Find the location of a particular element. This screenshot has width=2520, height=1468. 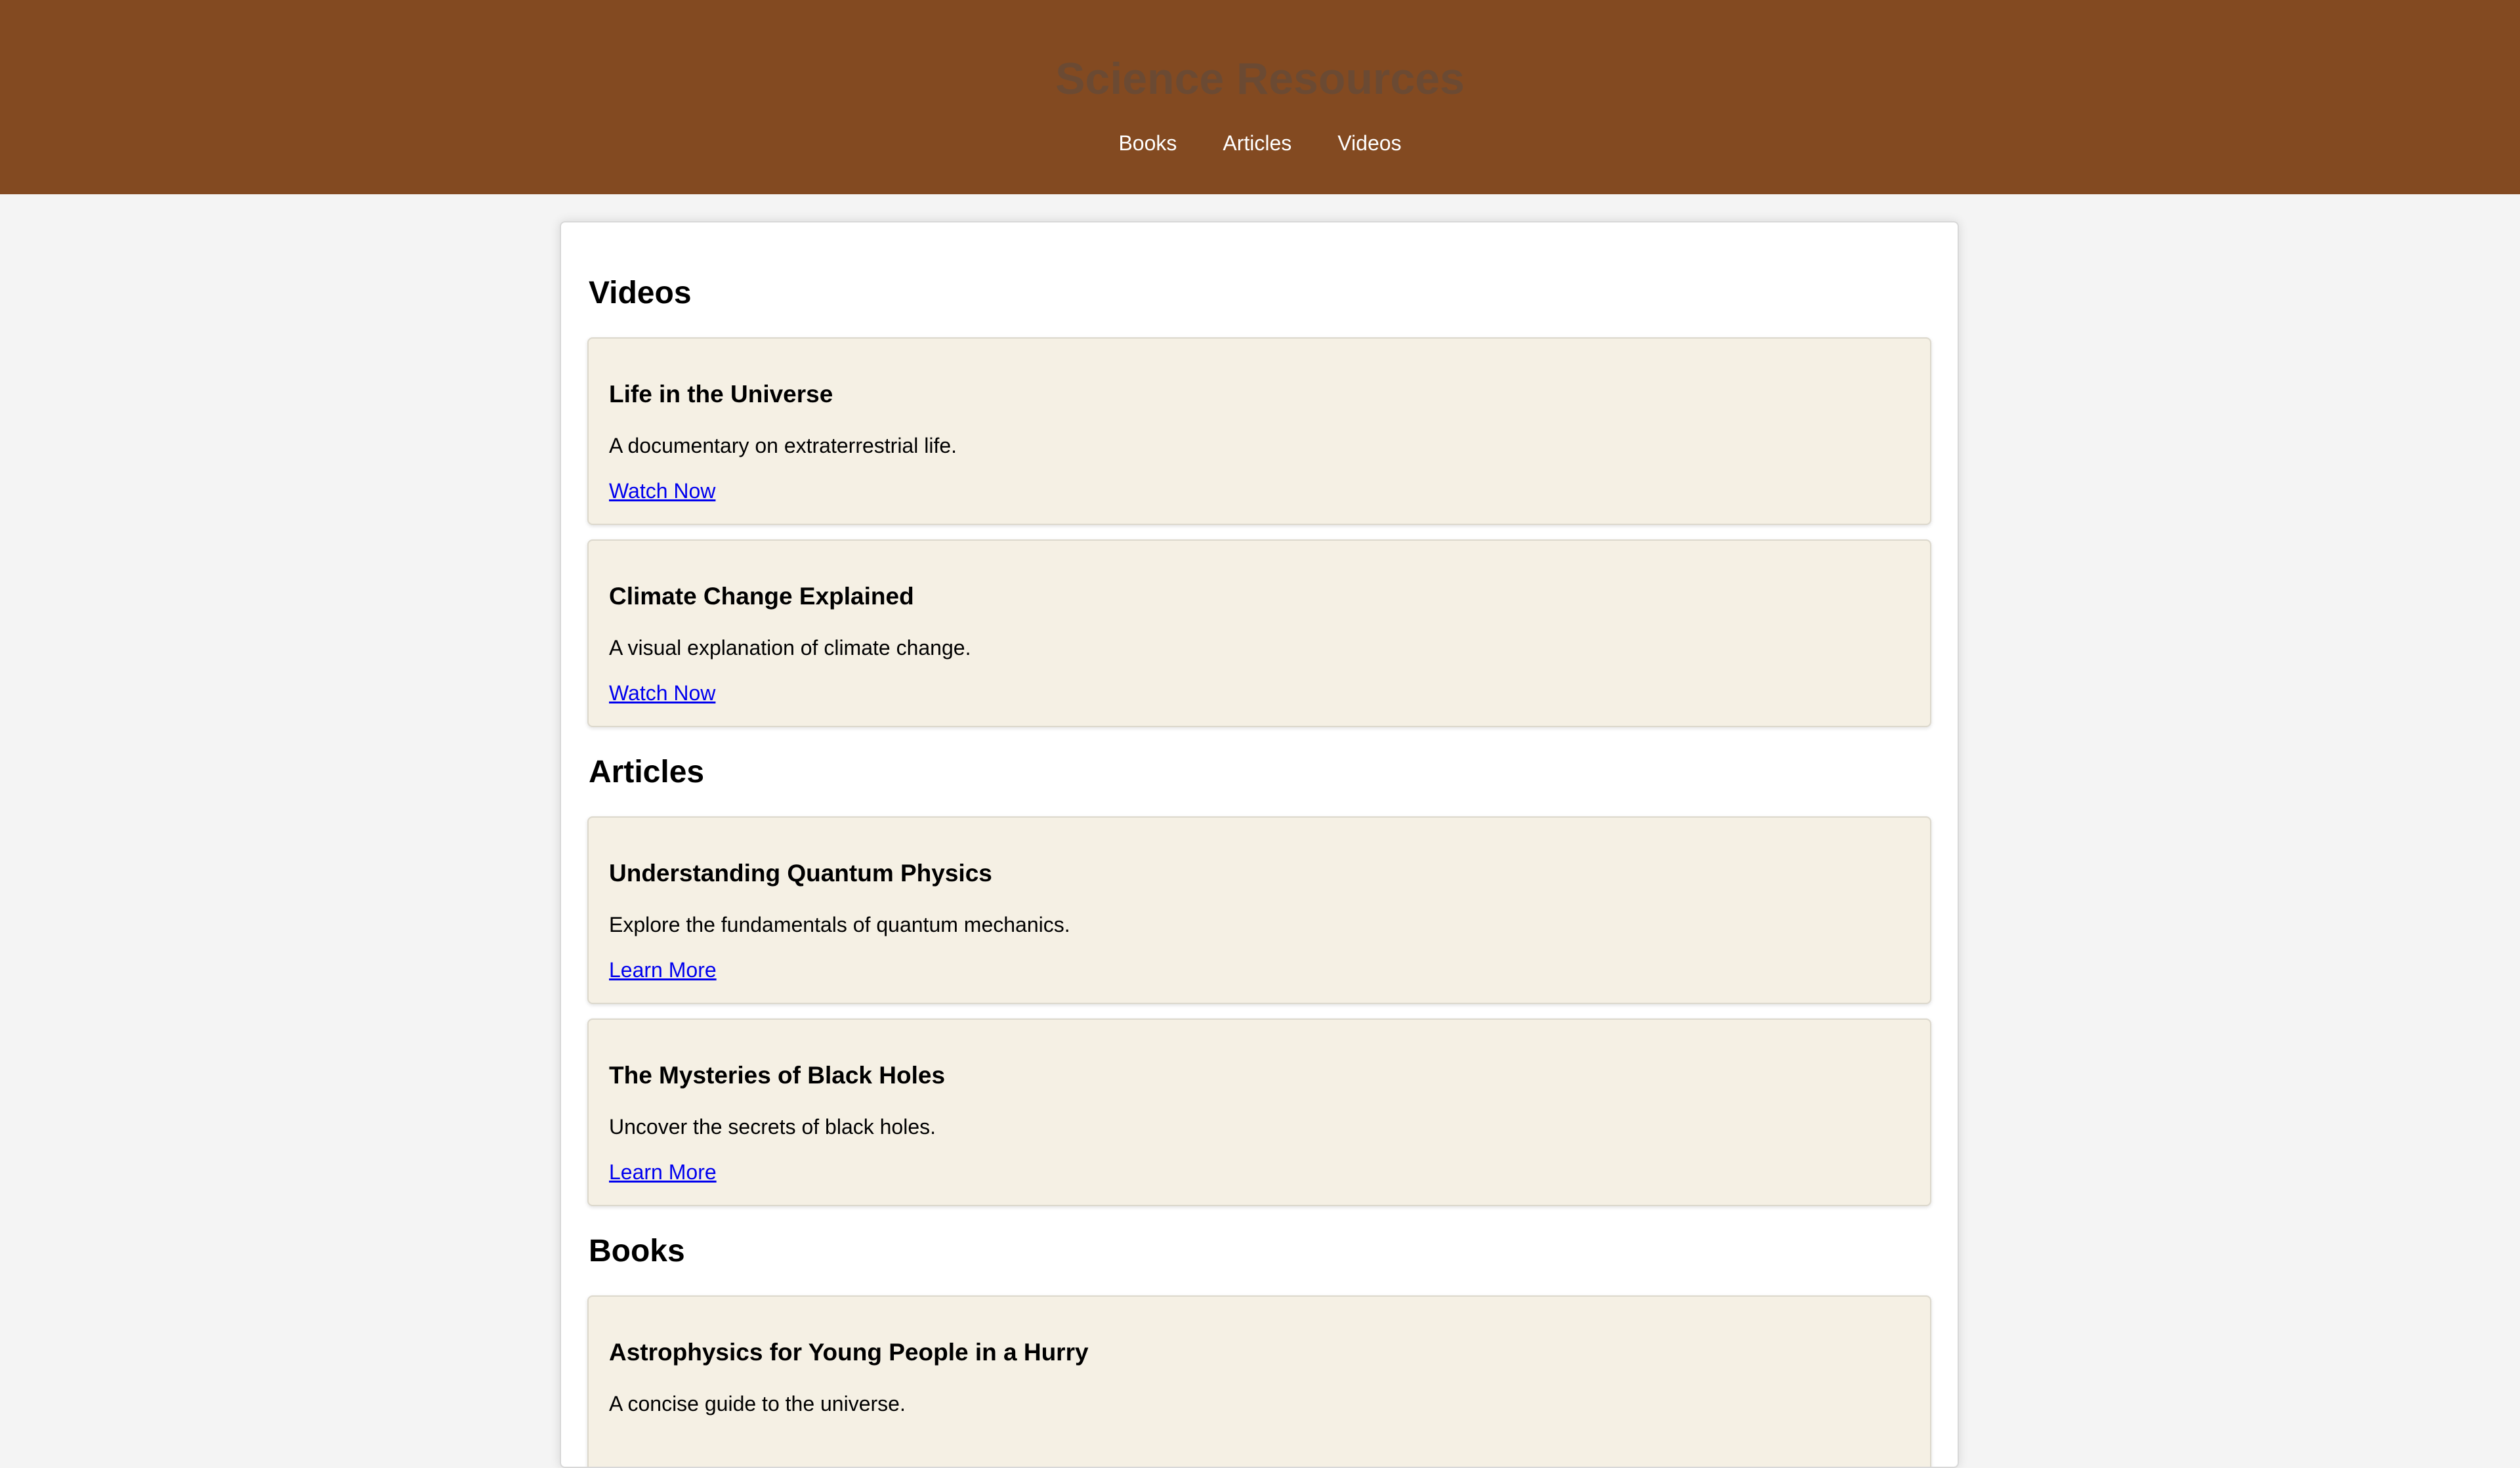

nav-link-books: Books is located at coordinates (1147, 143).